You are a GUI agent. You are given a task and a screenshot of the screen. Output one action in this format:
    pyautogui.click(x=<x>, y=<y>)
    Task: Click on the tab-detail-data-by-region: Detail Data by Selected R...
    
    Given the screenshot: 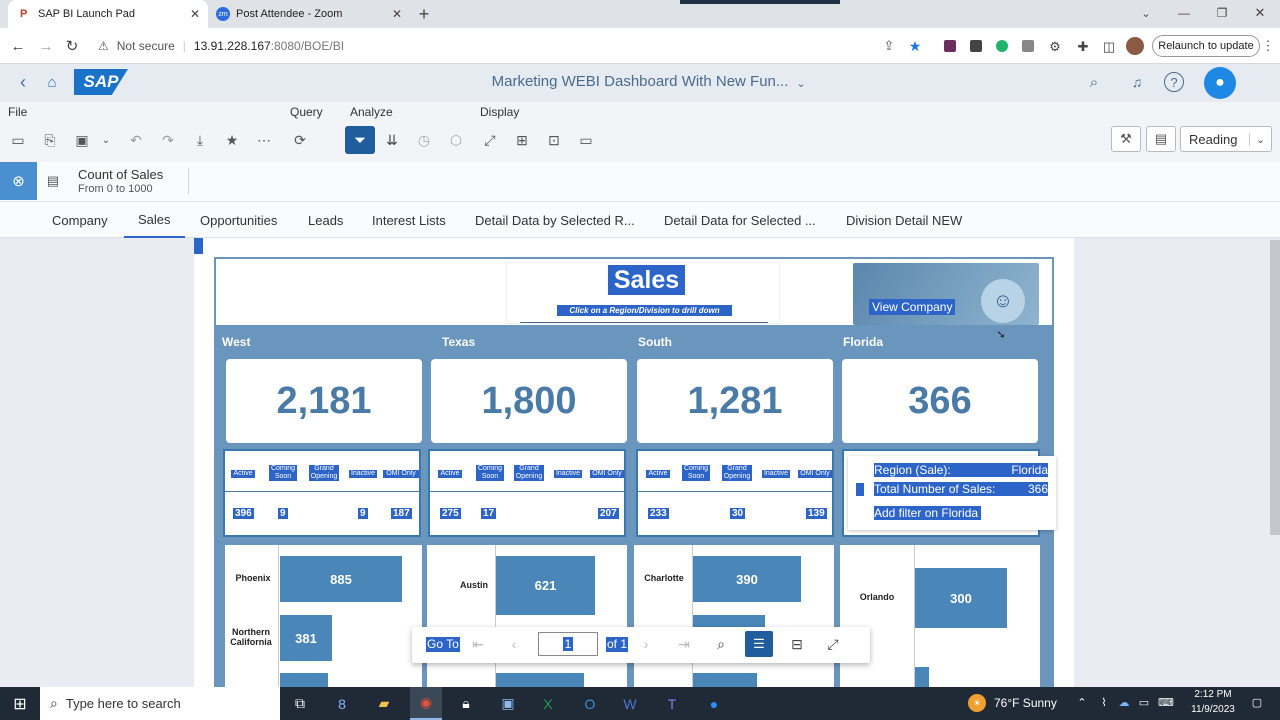 What is the action you would take?
    pyautogui.click(x=555, y=220)
    